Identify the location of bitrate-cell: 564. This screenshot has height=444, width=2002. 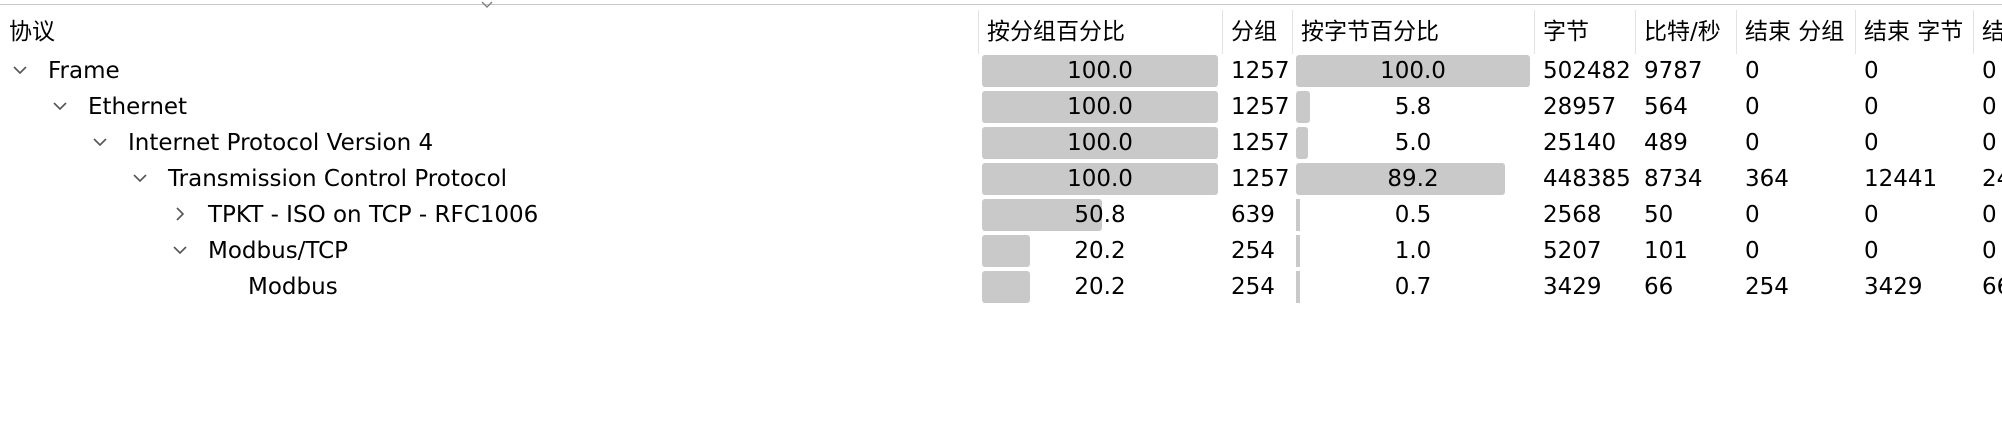
(1666, 107).